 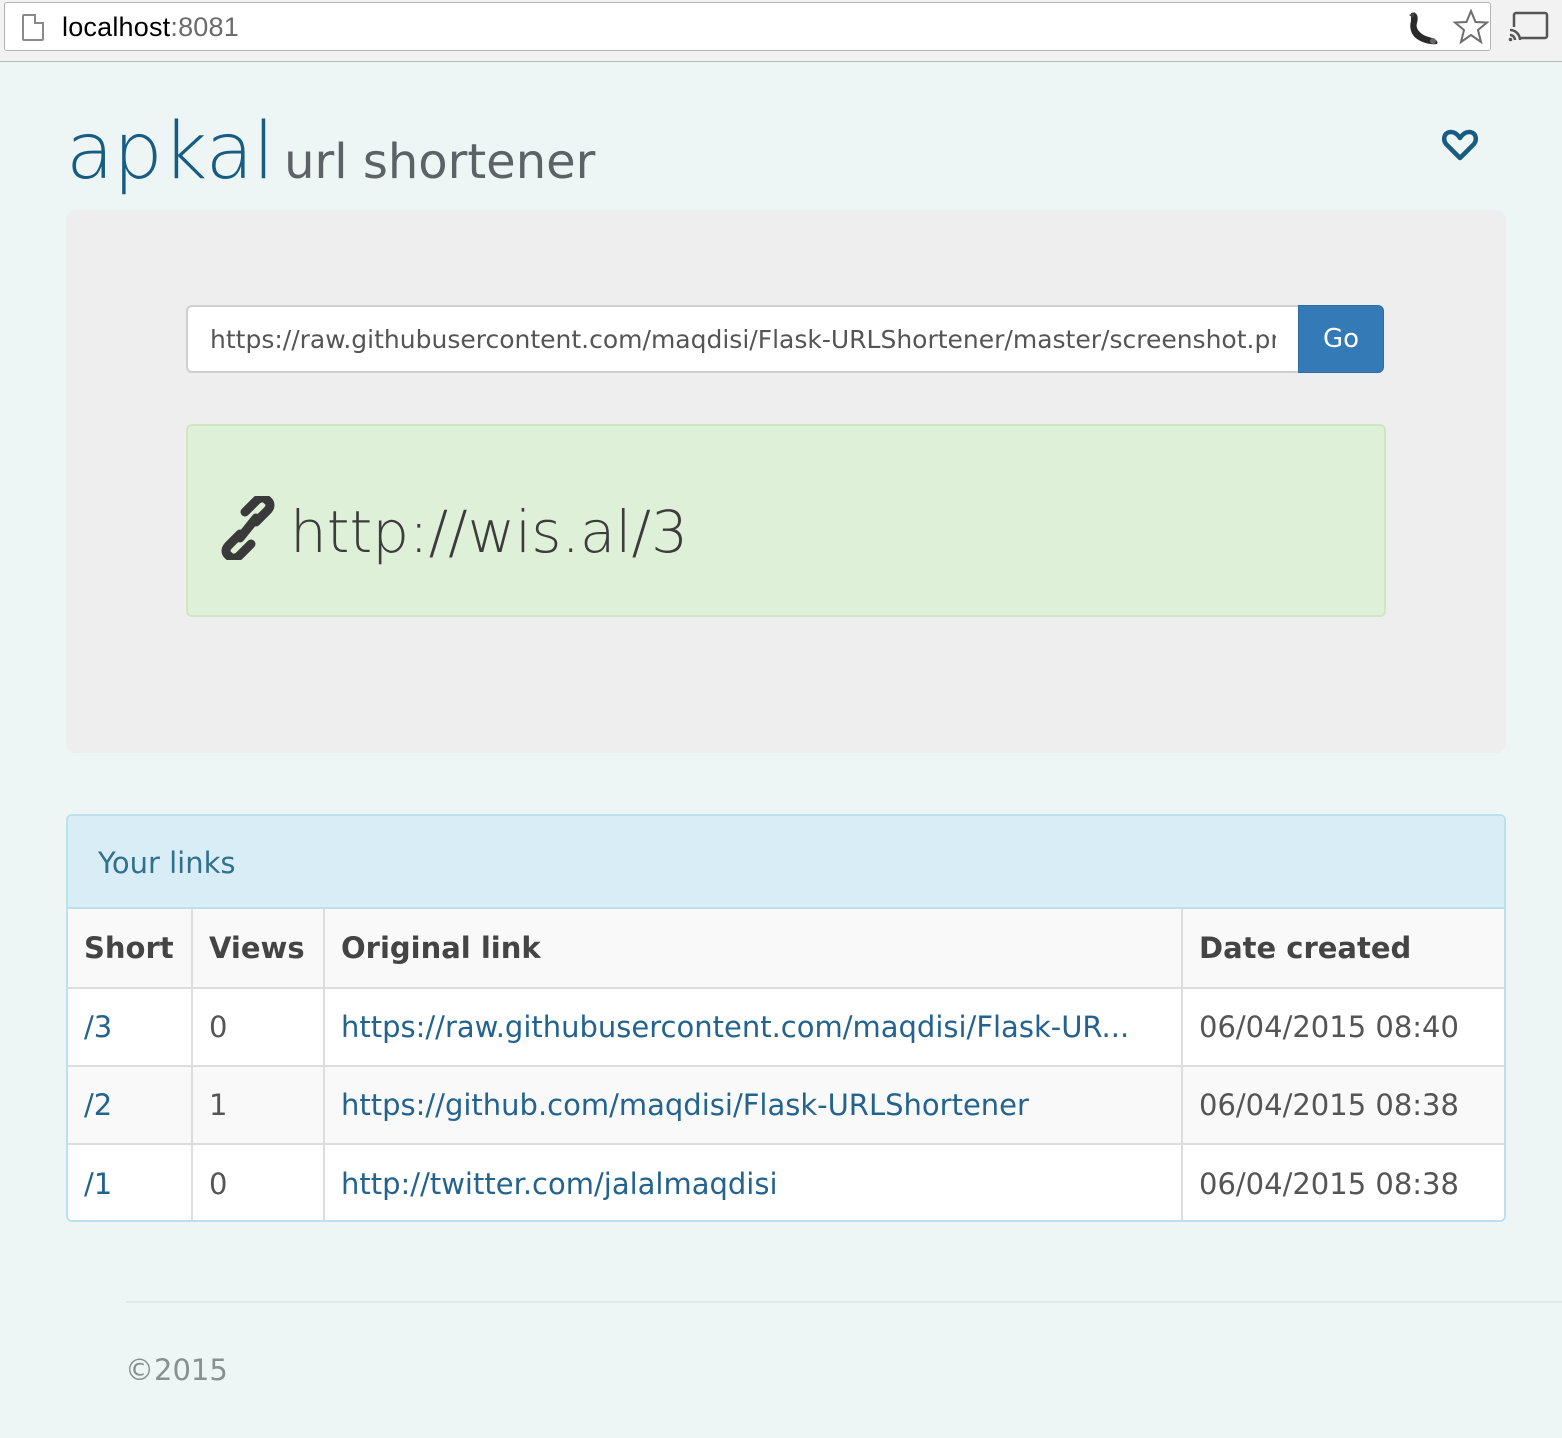 What do you see at coordinates (1343, 1027) in the screenshot?
I see `cell-date: 06/04/2015 08:40` at bounding box center [1343, 1027].